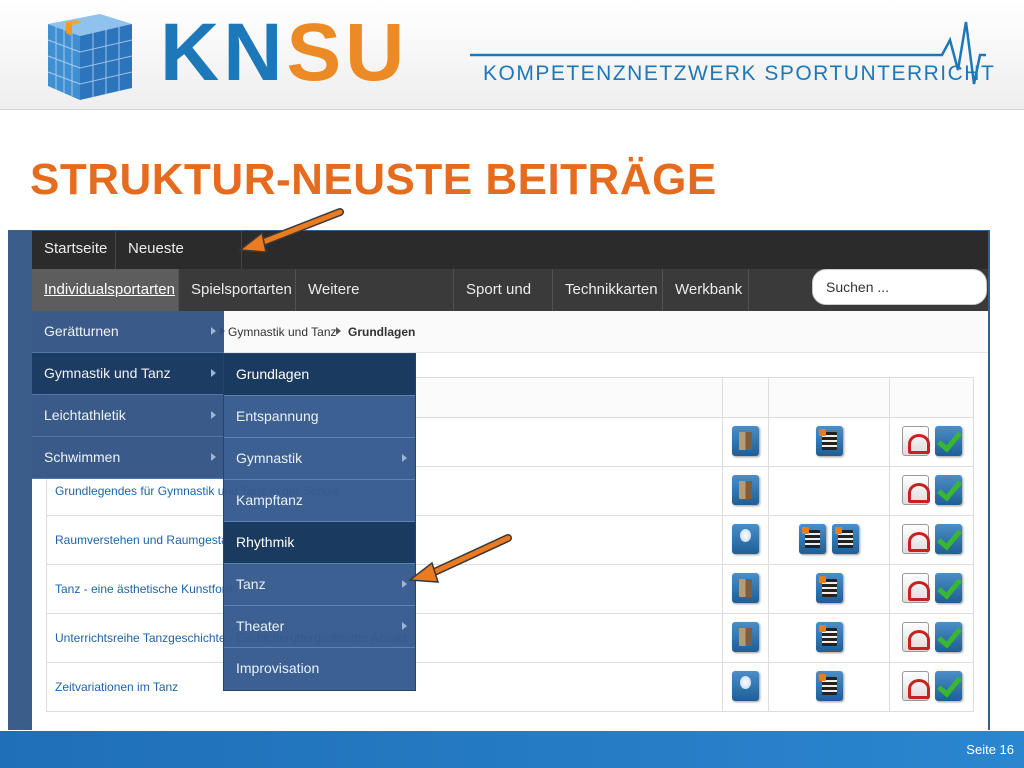 The image size is (1024, 768). What do you see at coordinates (319, 375) in the screenshot?
I see `submenu-item-grundlagen: Grundlagen` at bounding box center [319, 375].